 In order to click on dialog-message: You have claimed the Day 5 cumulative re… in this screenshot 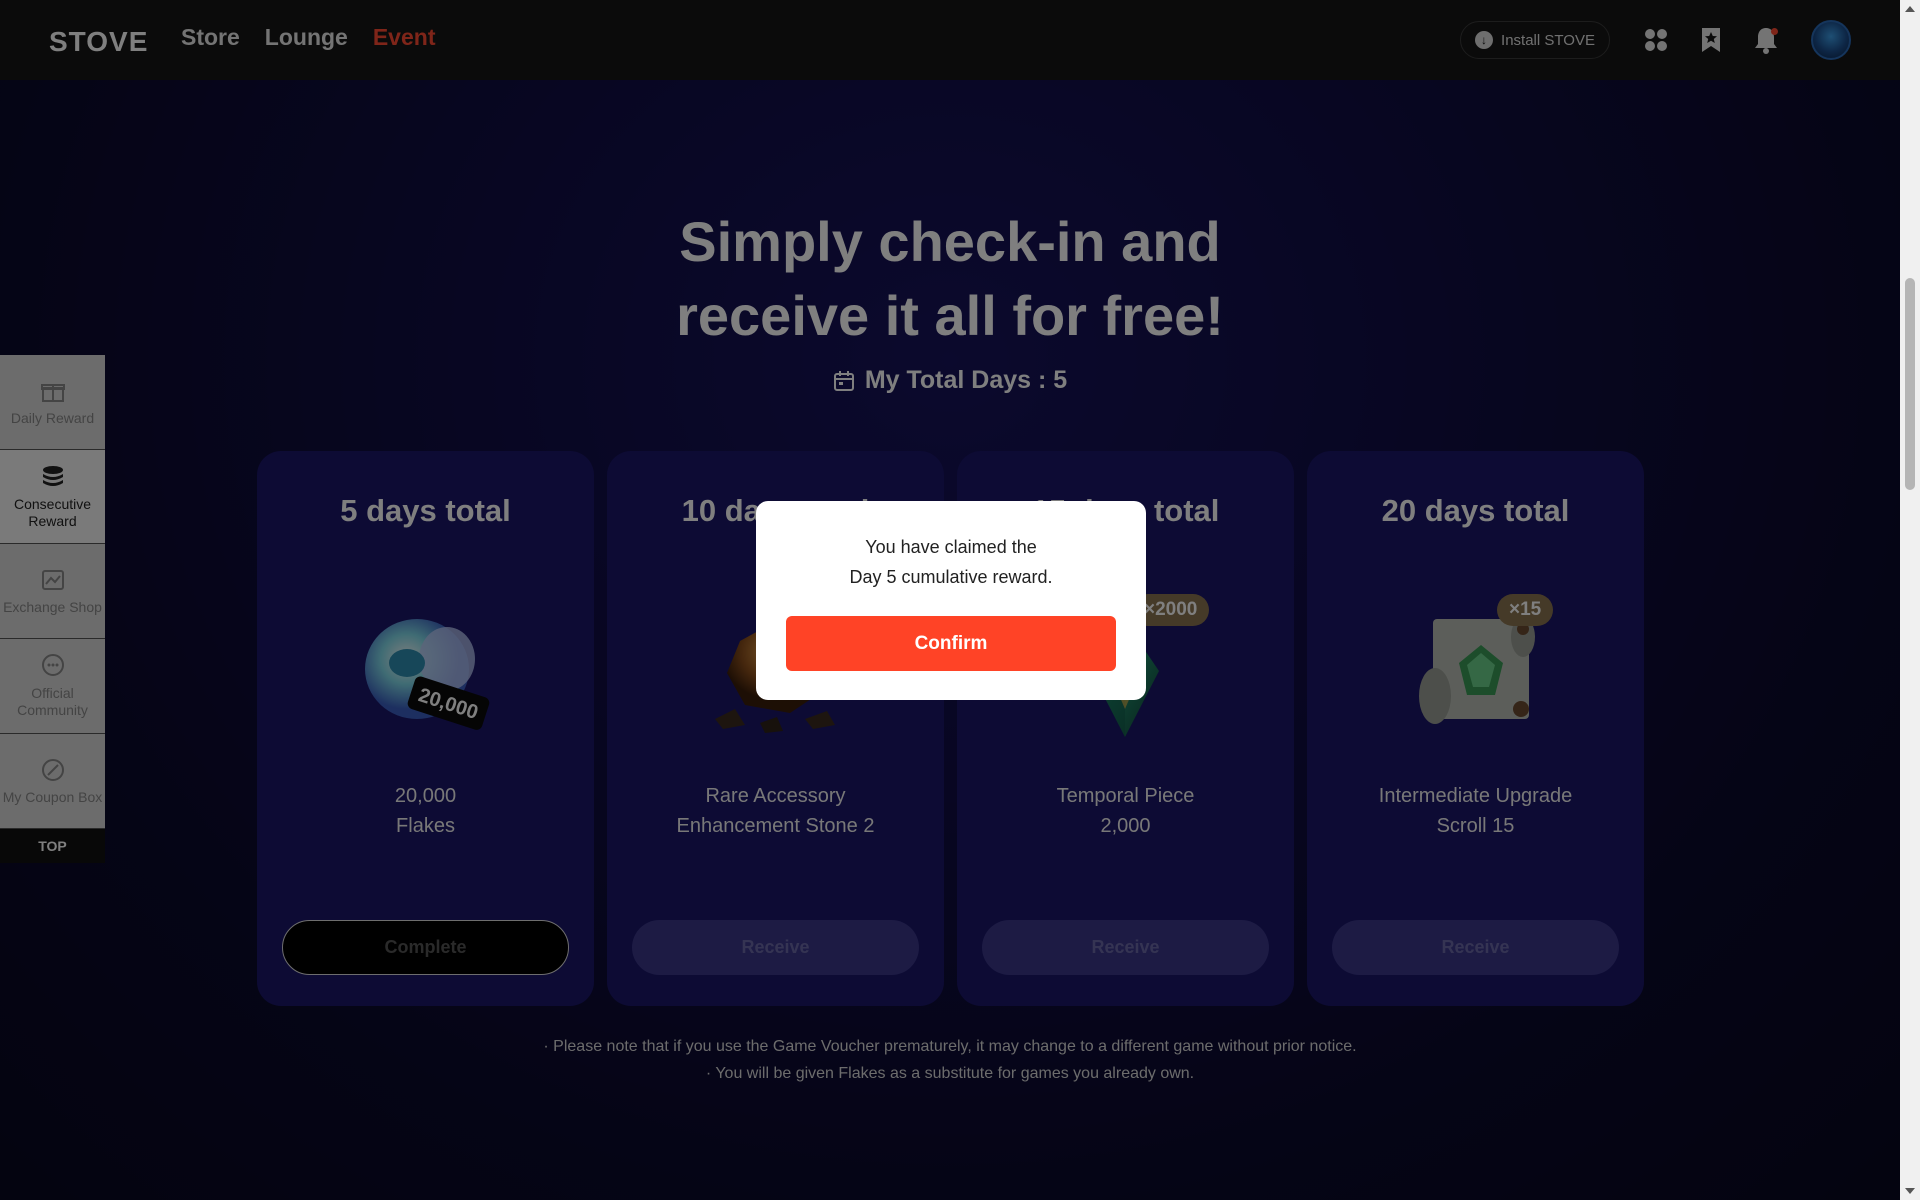, I will do `click(951, 562)`.